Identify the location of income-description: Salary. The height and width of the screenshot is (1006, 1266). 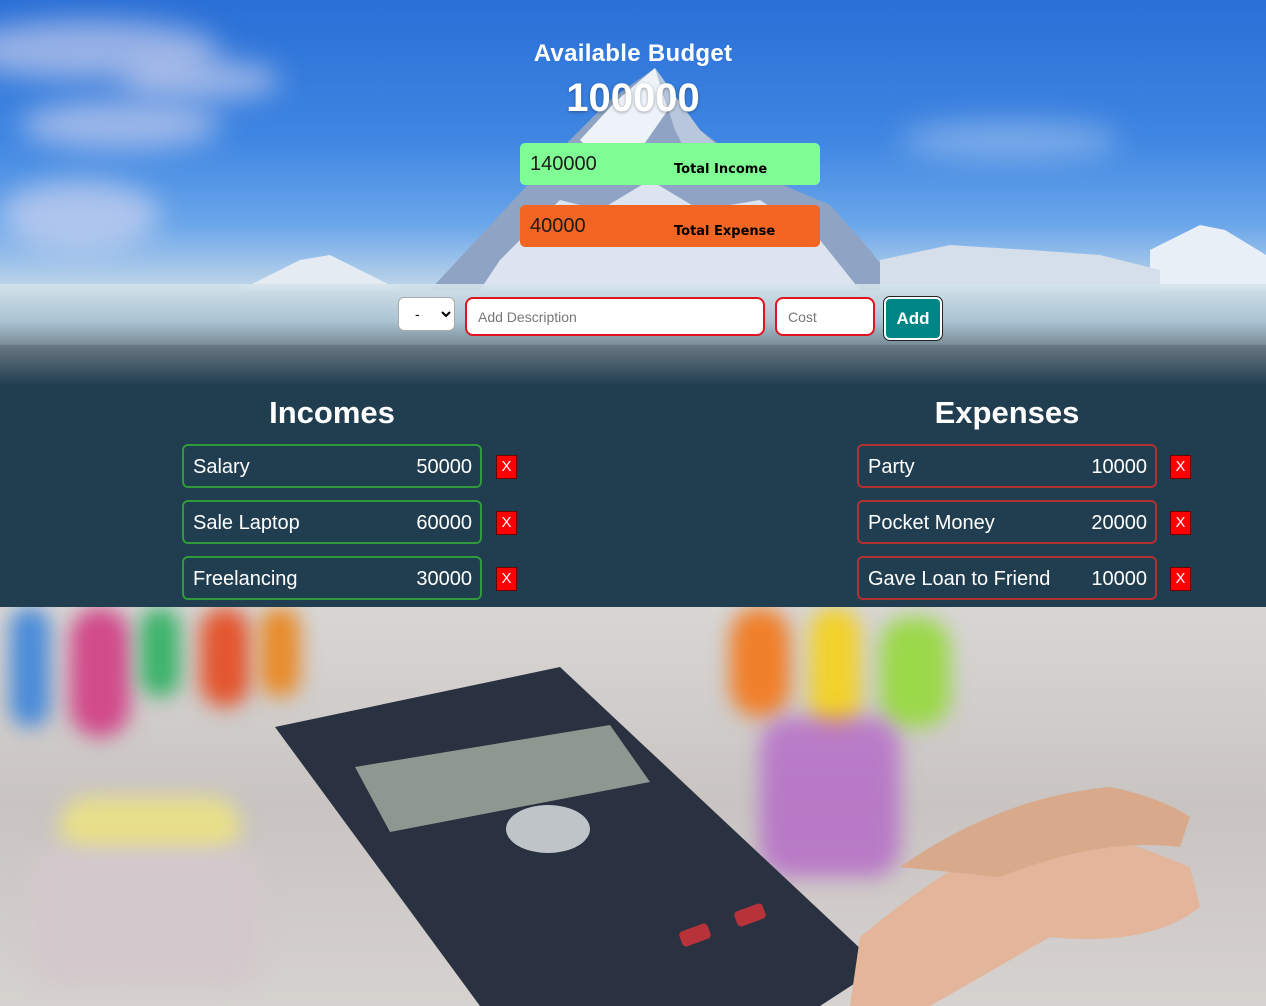
(221, 467).